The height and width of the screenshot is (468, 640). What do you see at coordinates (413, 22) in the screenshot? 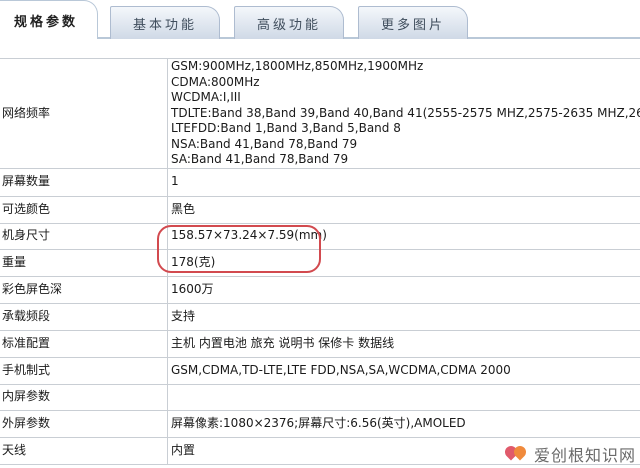
I see `tab-more-photos: 更多图片` at bounding box center [413, 22].